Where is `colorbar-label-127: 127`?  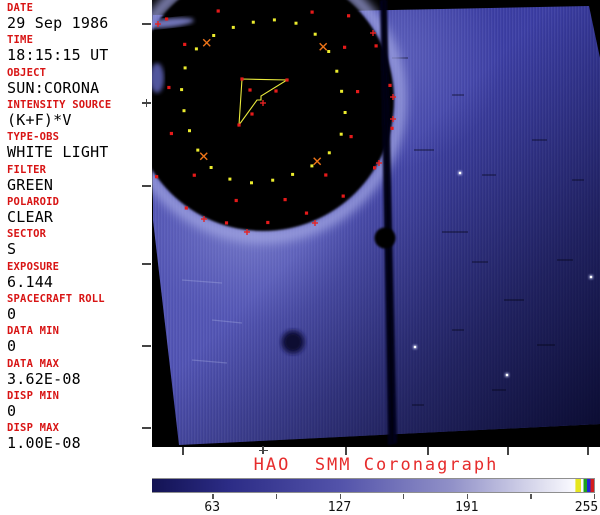
colorbar-label-127: 127 is located at coordinates (339, 507).